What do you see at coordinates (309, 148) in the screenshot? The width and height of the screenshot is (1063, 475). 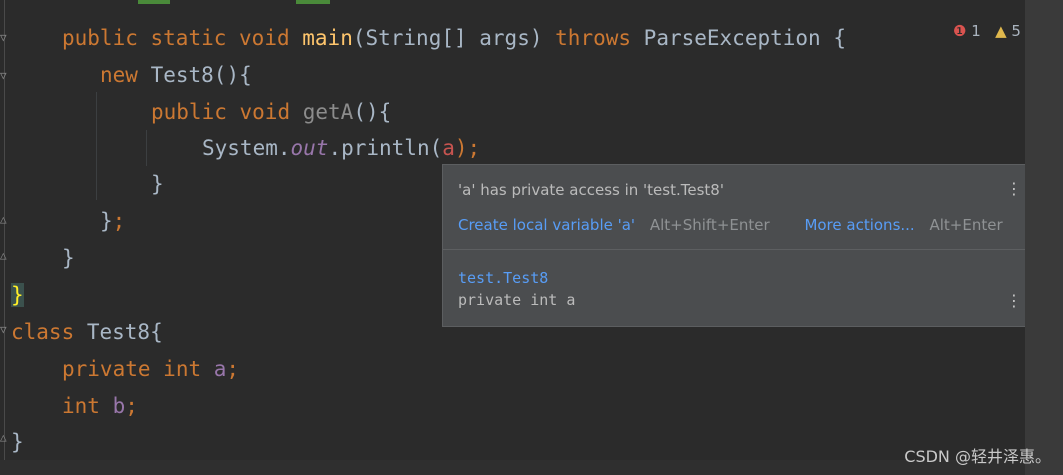 I see `static-field: out` at bounding box center [309, 148].